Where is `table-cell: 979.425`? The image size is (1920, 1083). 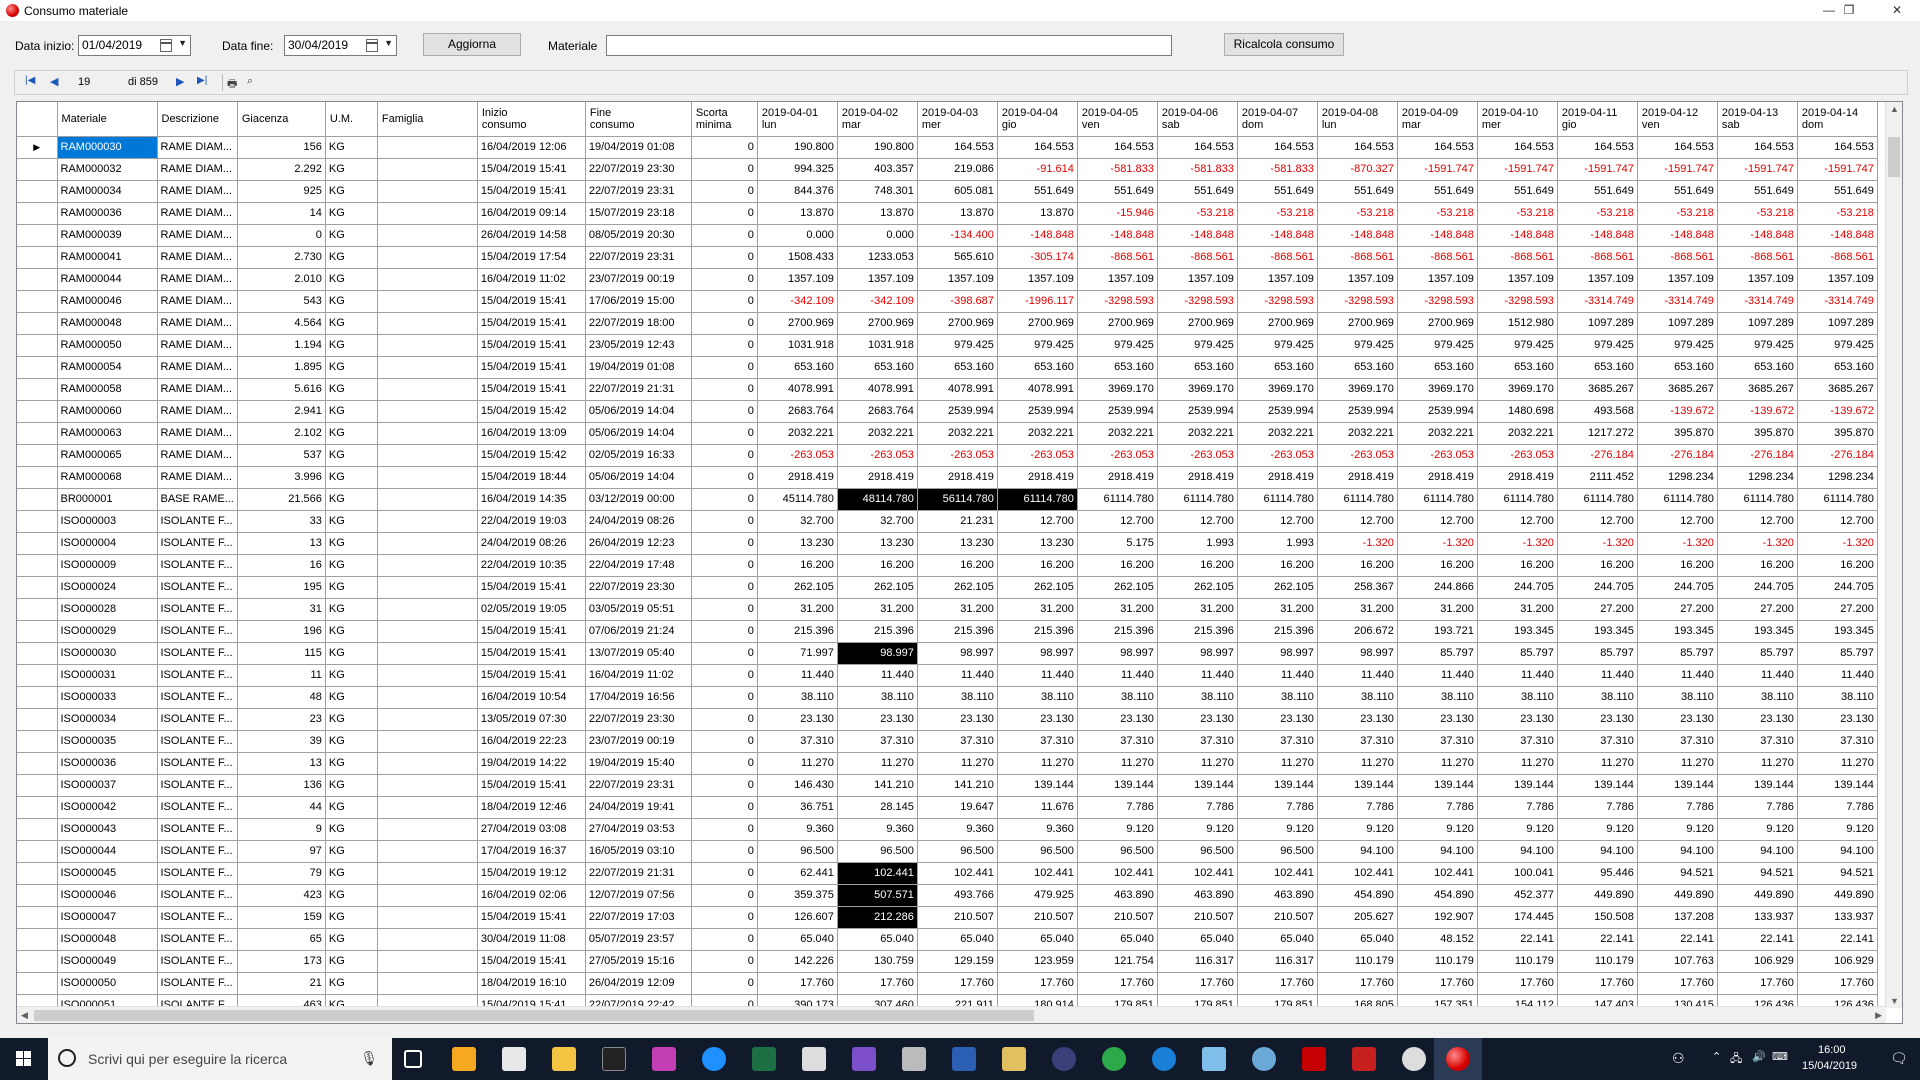 table-cell: 979.425 is located at coordinates (1037, 345).